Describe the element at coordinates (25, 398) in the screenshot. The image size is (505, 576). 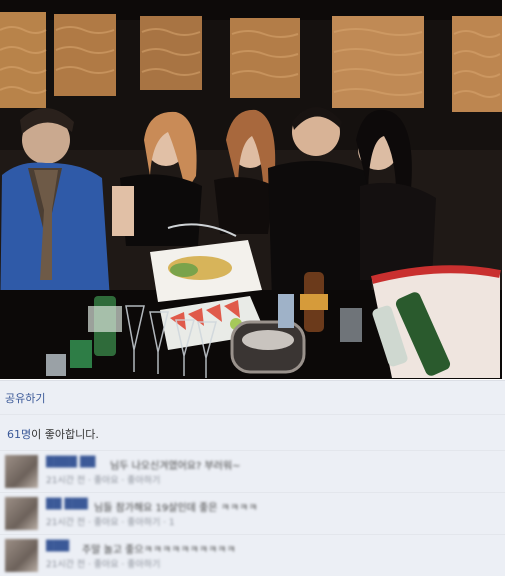
I see `share-link: 공유하기` at that location.